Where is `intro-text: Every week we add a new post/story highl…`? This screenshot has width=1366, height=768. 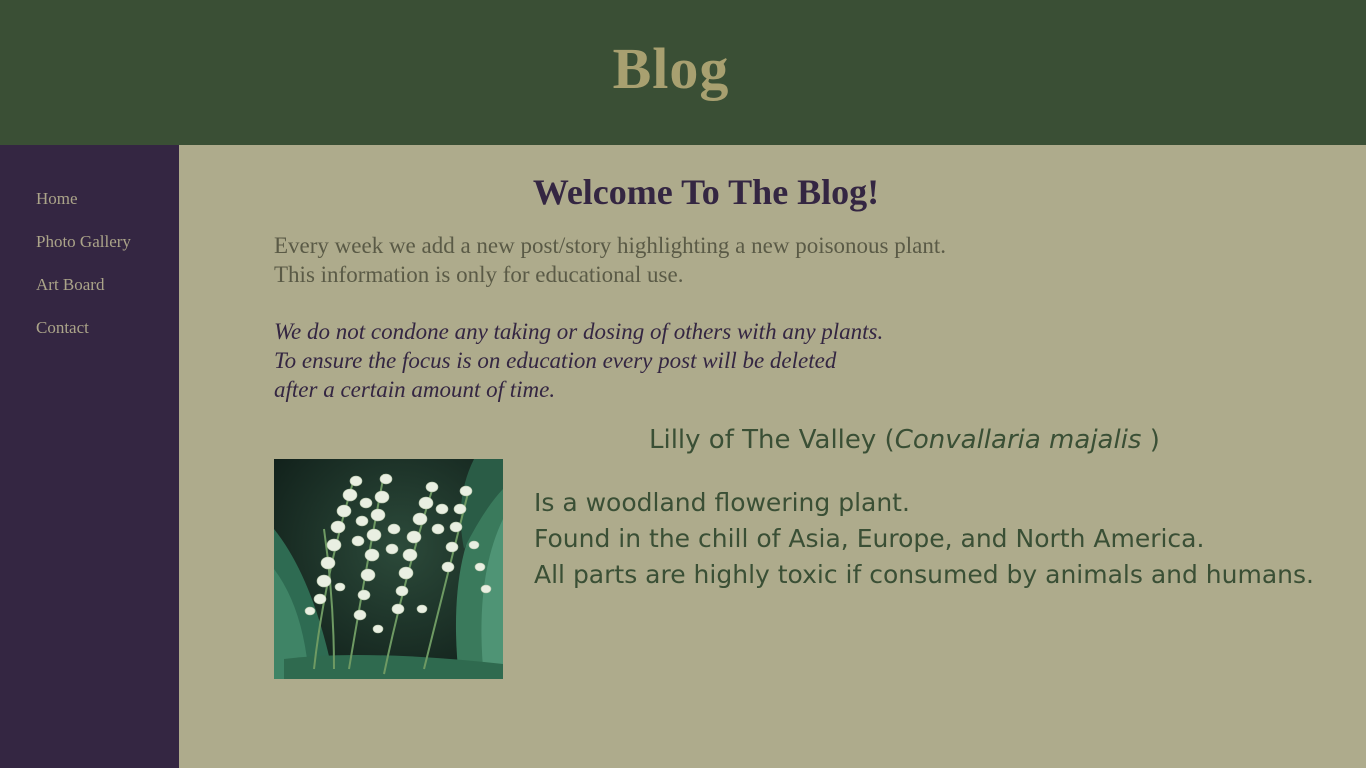 intro-text: Every week we add a new post/story highl… is located at coordinates (610, 260).